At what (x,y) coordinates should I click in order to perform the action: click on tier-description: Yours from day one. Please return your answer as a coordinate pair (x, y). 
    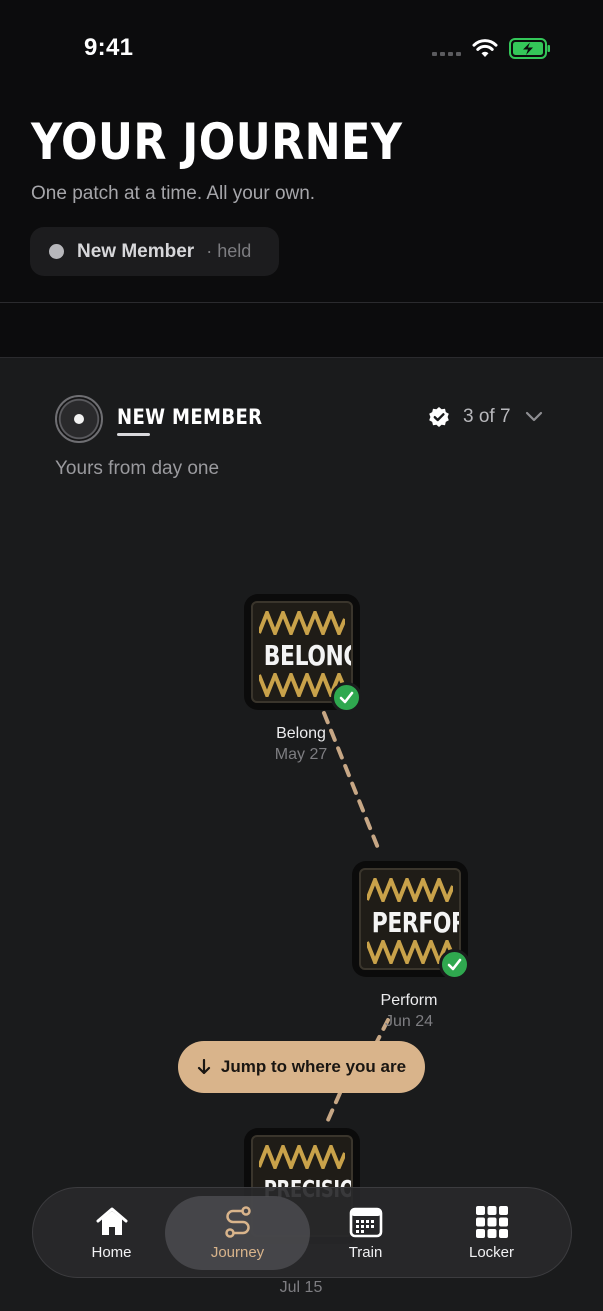
    Looking at the image, I should click on (137, 468).